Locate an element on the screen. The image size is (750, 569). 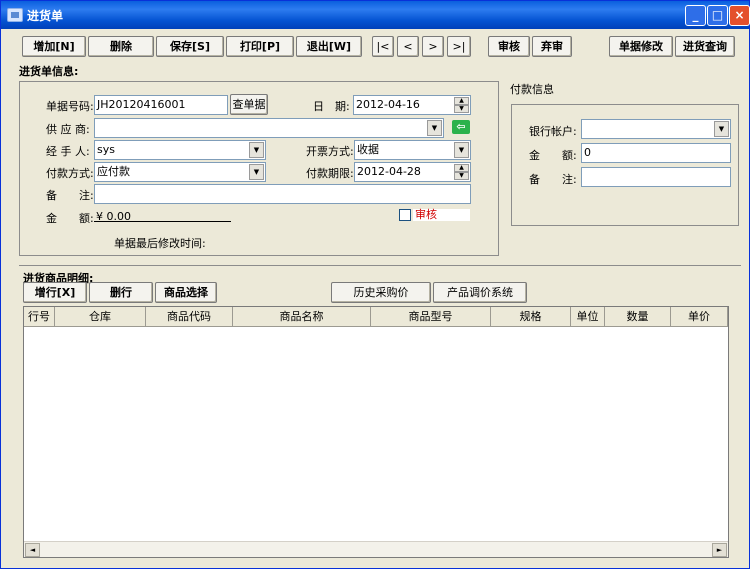
select-product-button: 商品选择 is located at coordinates (186, 292).